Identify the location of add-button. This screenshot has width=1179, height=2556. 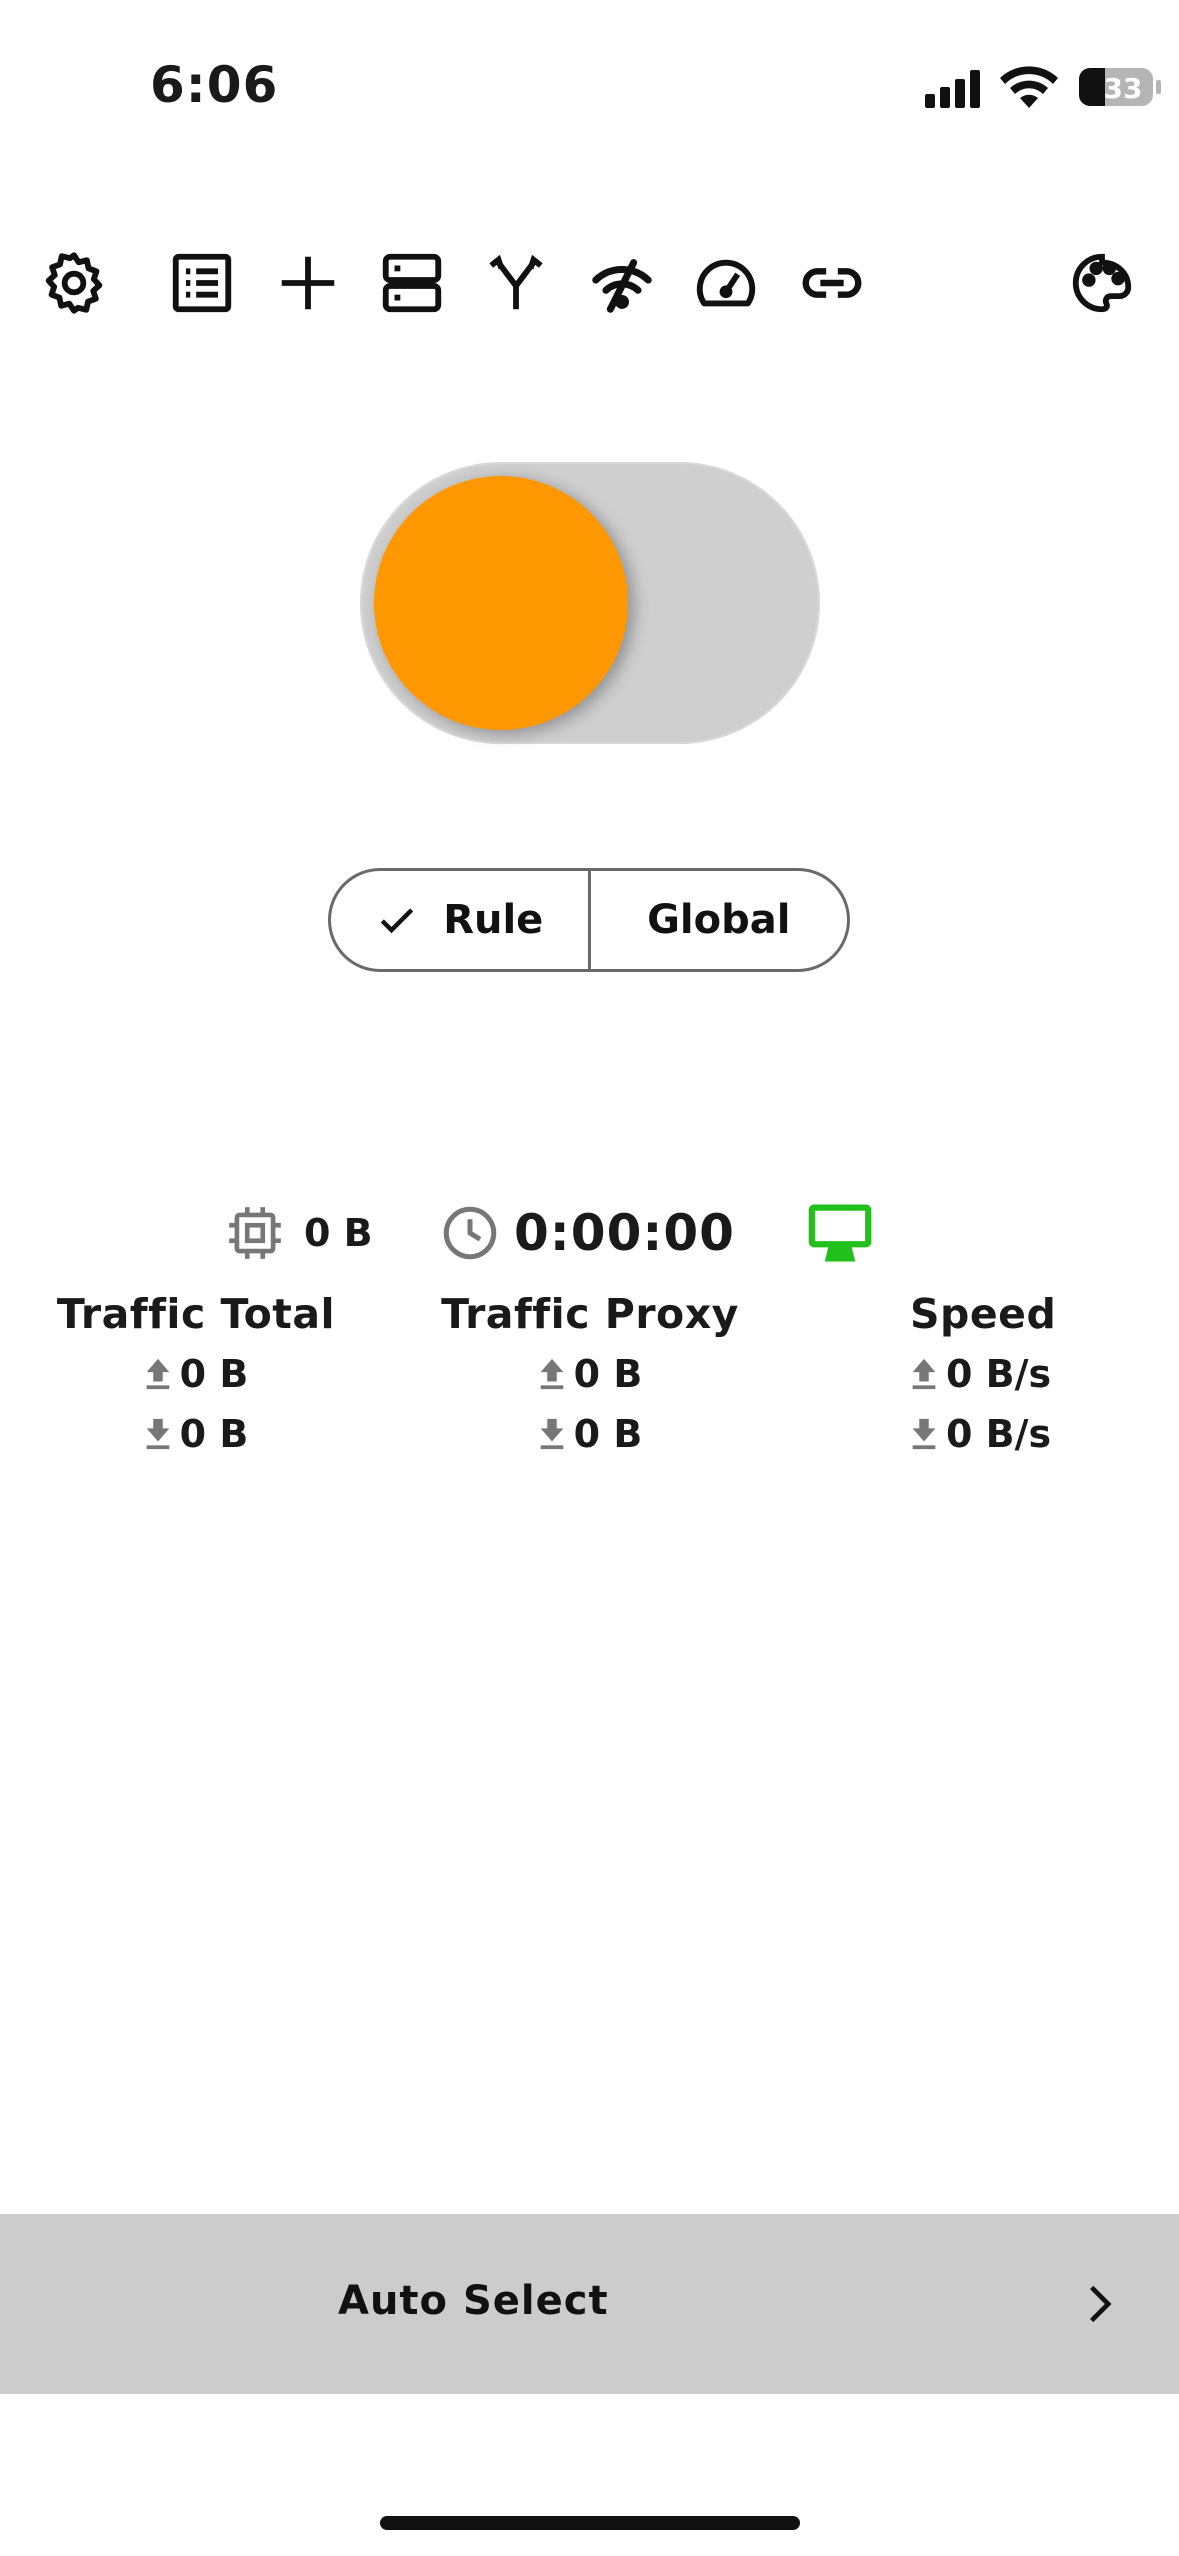
(308, 283).